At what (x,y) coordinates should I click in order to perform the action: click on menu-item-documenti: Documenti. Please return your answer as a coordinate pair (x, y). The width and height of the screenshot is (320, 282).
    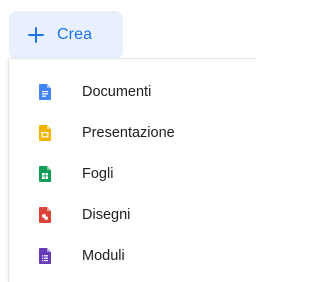
    Looking at the image, I should click on (132, 91).